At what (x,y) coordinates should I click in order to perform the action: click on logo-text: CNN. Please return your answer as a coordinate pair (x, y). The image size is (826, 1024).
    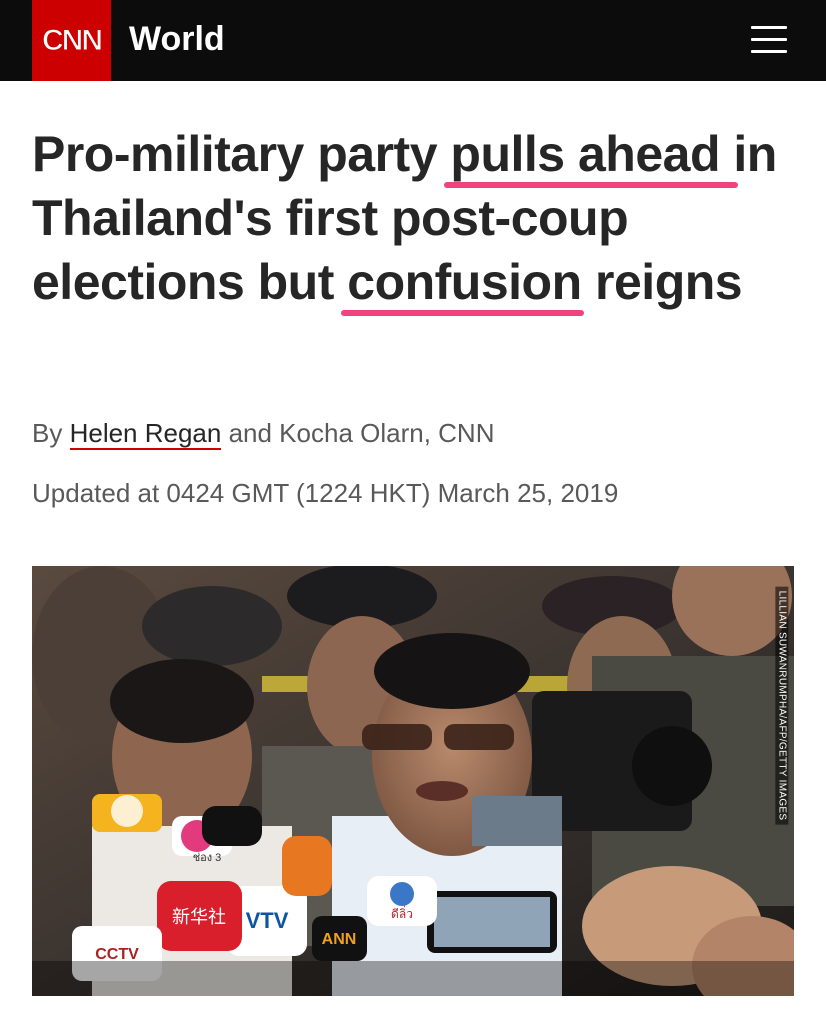
    Looking at the image, I should click on (73, 40).